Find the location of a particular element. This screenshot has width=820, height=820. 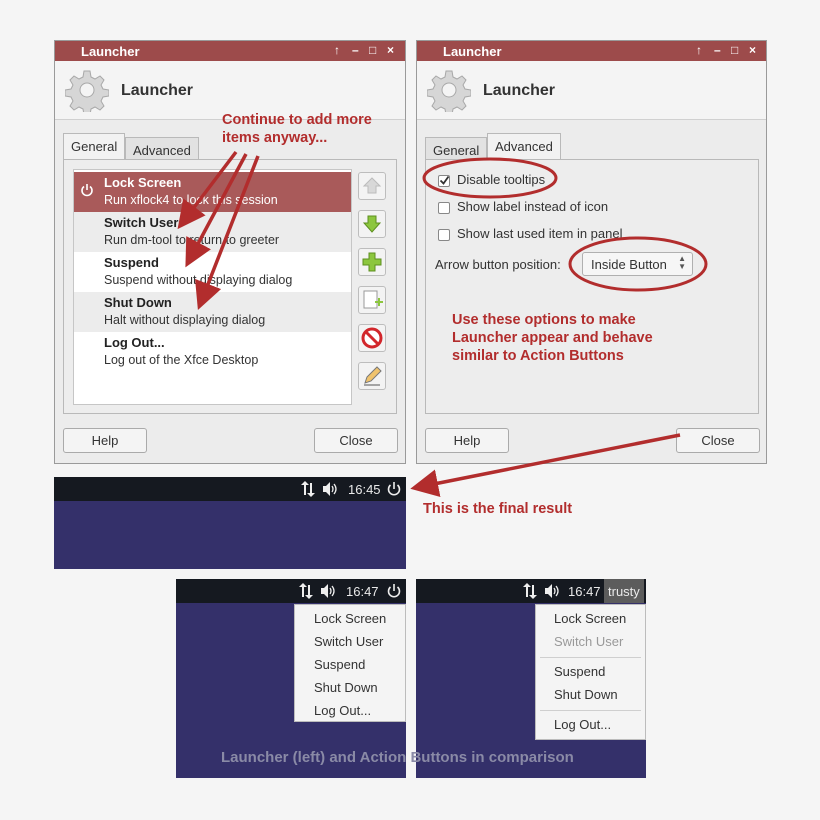

gear-icon is located at coordinates (87, 91).